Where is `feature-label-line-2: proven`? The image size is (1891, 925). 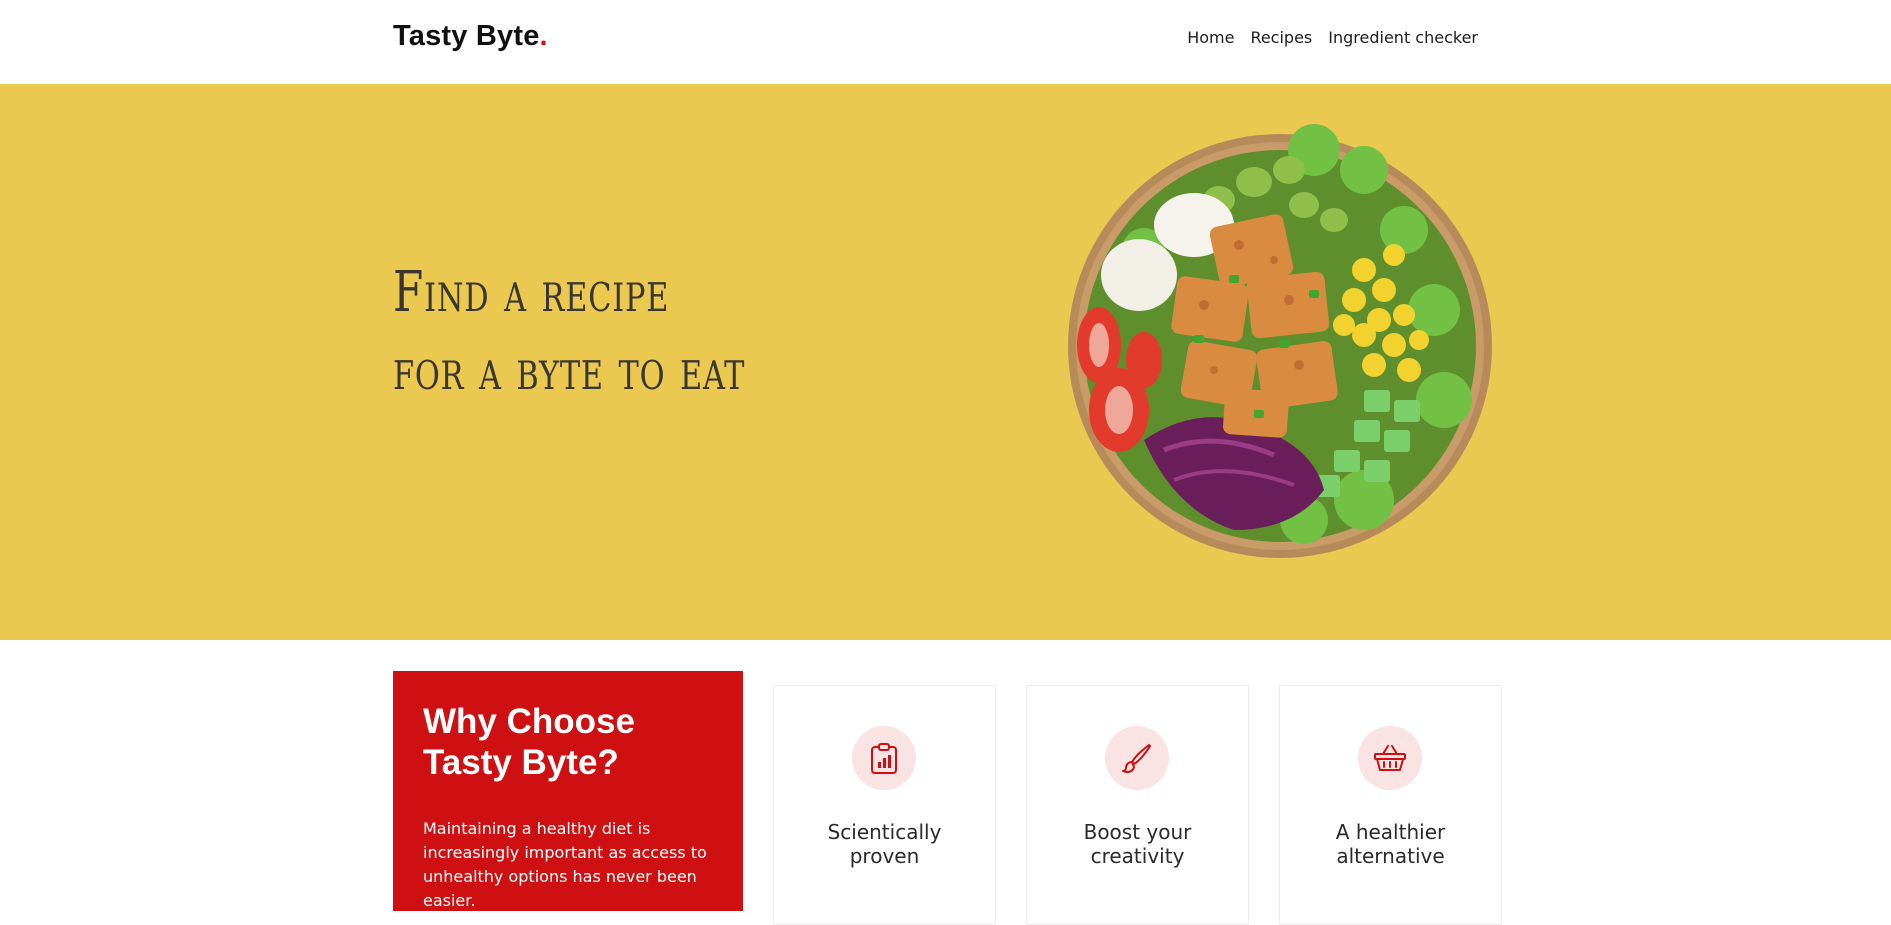
feature-label-line-2: proven is located at coordinates (884, 856).